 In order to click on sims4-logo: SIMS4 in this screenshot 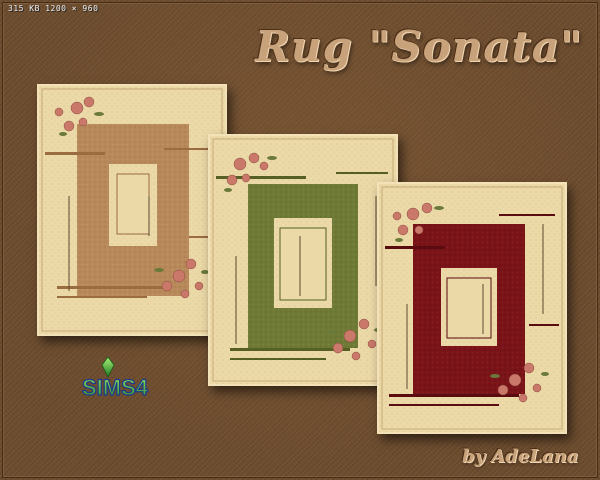, I will do `click(119, 380)`.